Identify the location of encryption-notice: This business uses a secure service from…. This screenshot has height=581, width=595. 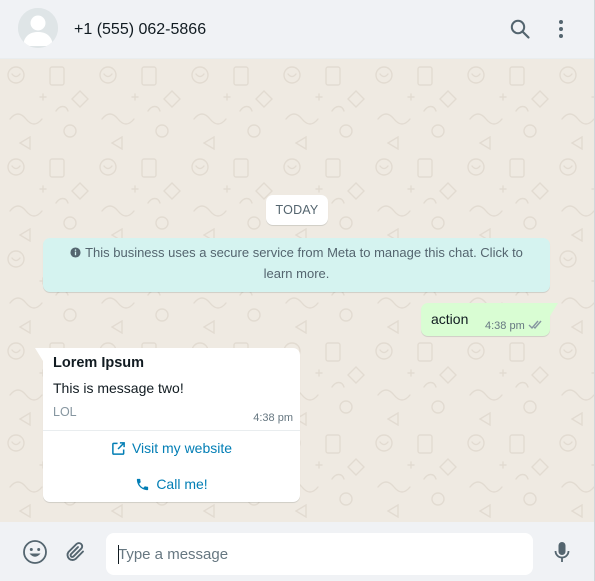
(296, 265).